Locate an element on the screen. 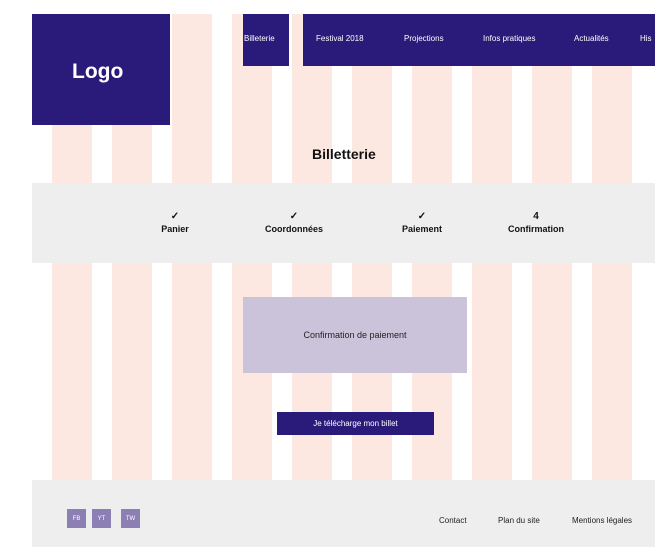 The height and width of the screenshot is (547, 655). confirmation-card: Confirmation de paiement is located at coordinates (355, 335).